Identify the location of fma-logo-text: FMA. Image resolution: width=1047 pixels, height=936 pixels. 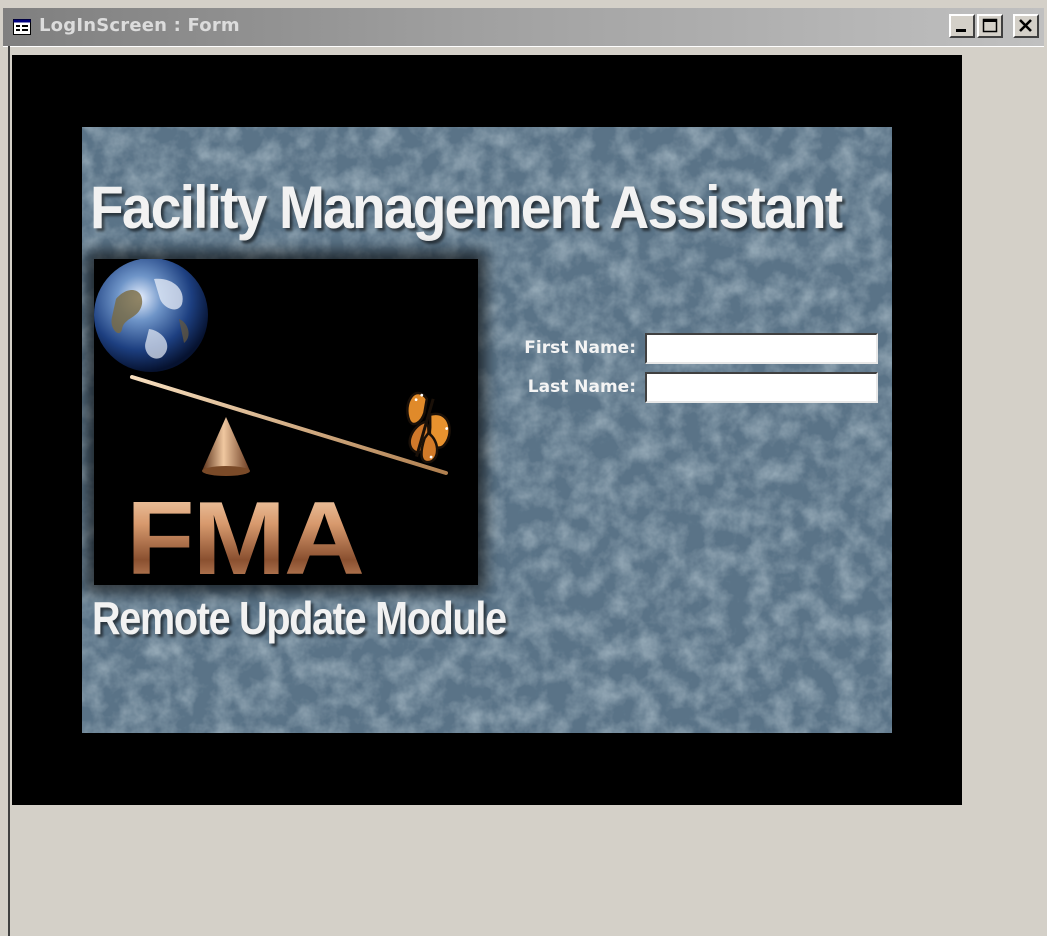
(245, 539).